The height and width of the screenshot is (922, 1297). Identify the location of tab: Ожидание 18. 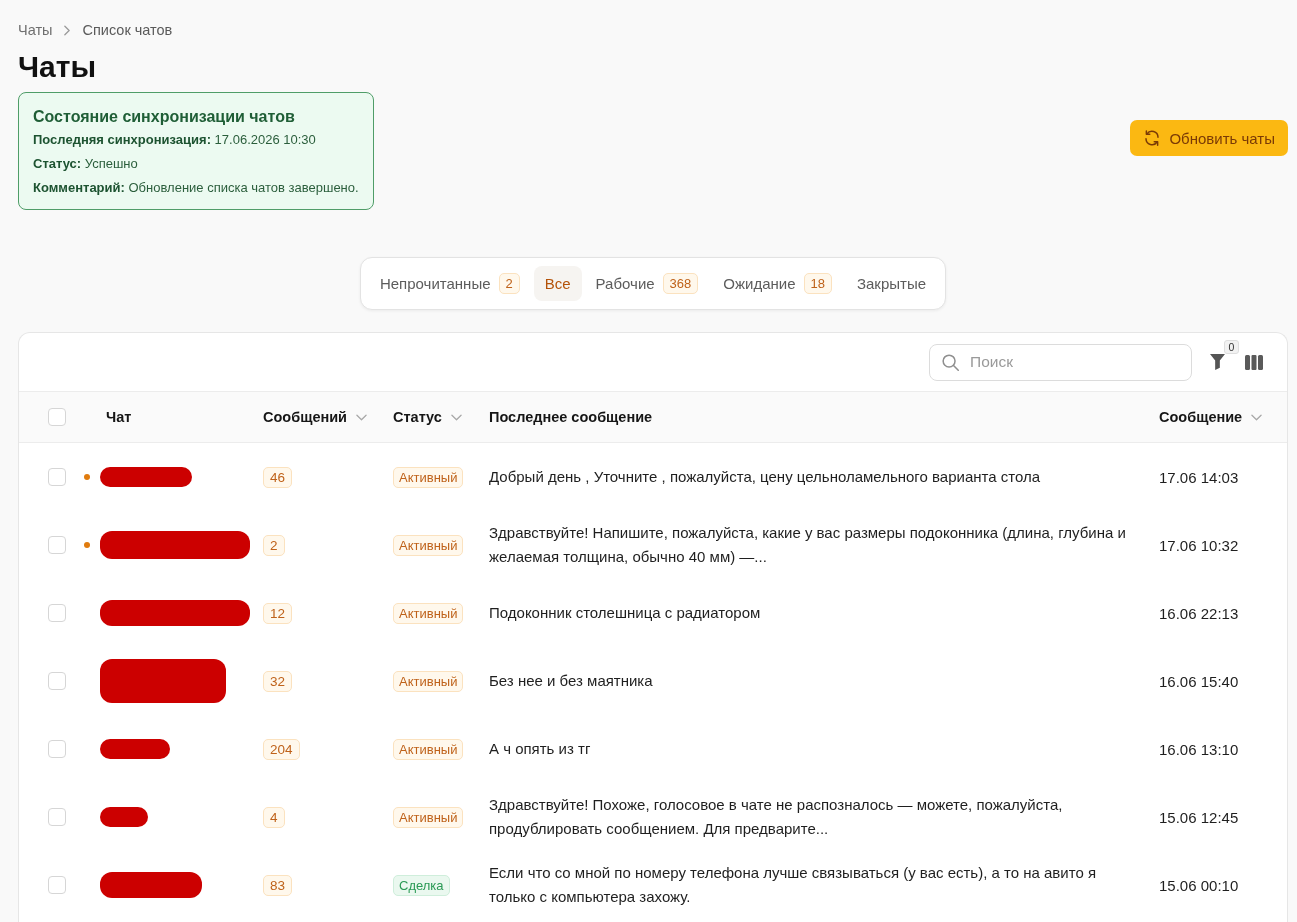
(777, 283).